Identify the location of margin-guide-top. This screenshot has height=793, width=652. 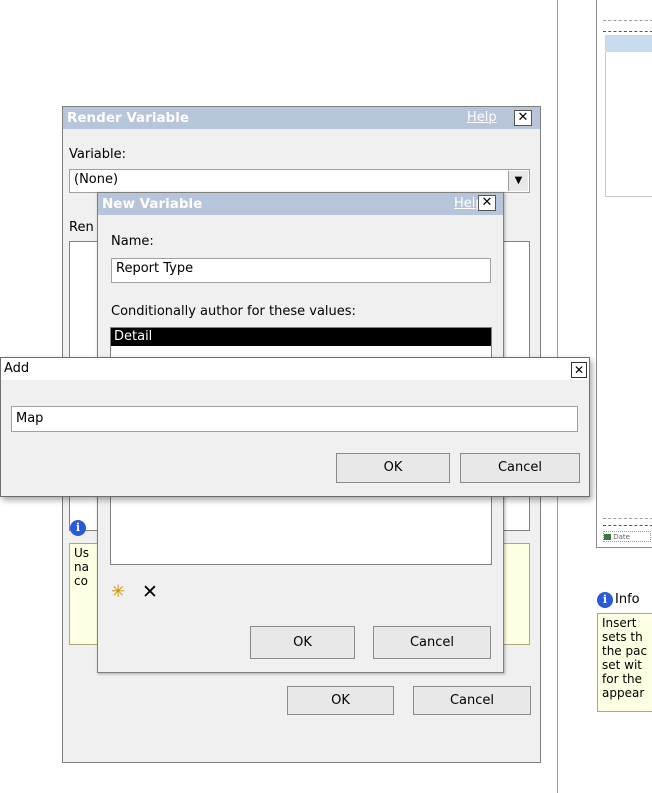
(627, 31).